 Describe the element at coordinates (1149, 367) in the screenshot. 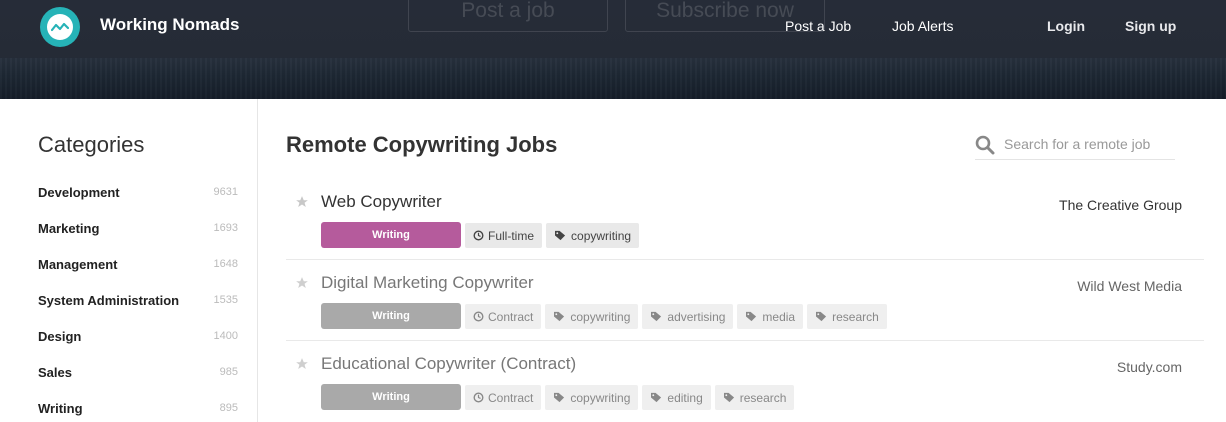

I see `company-name: Study.com` at that location.